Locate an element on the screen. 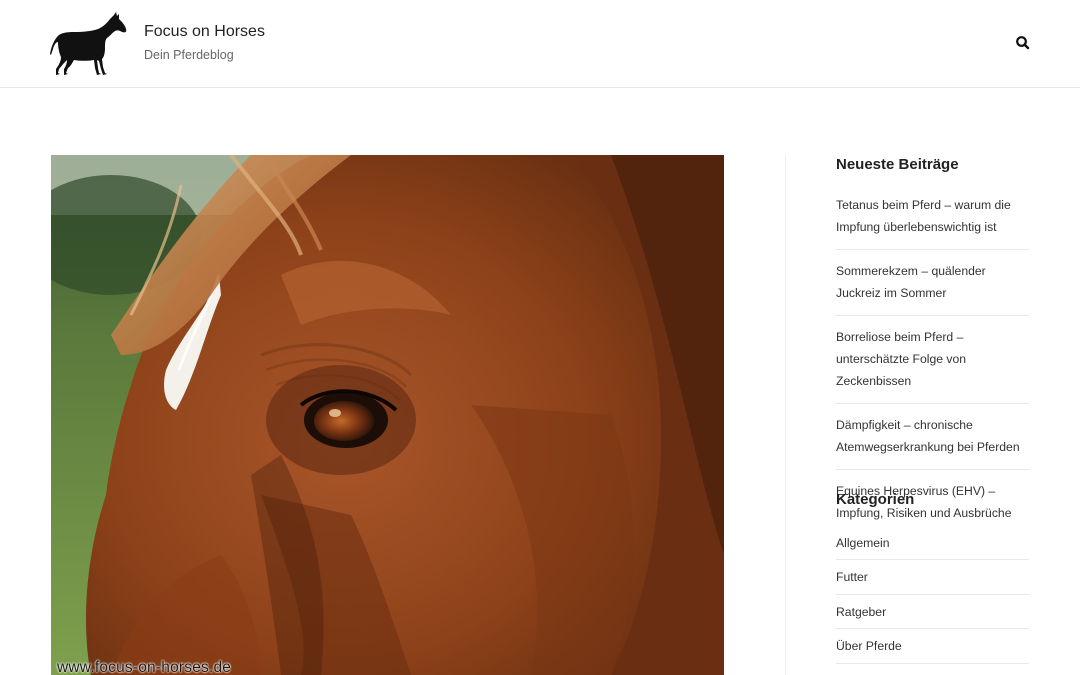 This screenshot has width=1080, height=675. list-item: Futter is located at coordinates (932, 577).